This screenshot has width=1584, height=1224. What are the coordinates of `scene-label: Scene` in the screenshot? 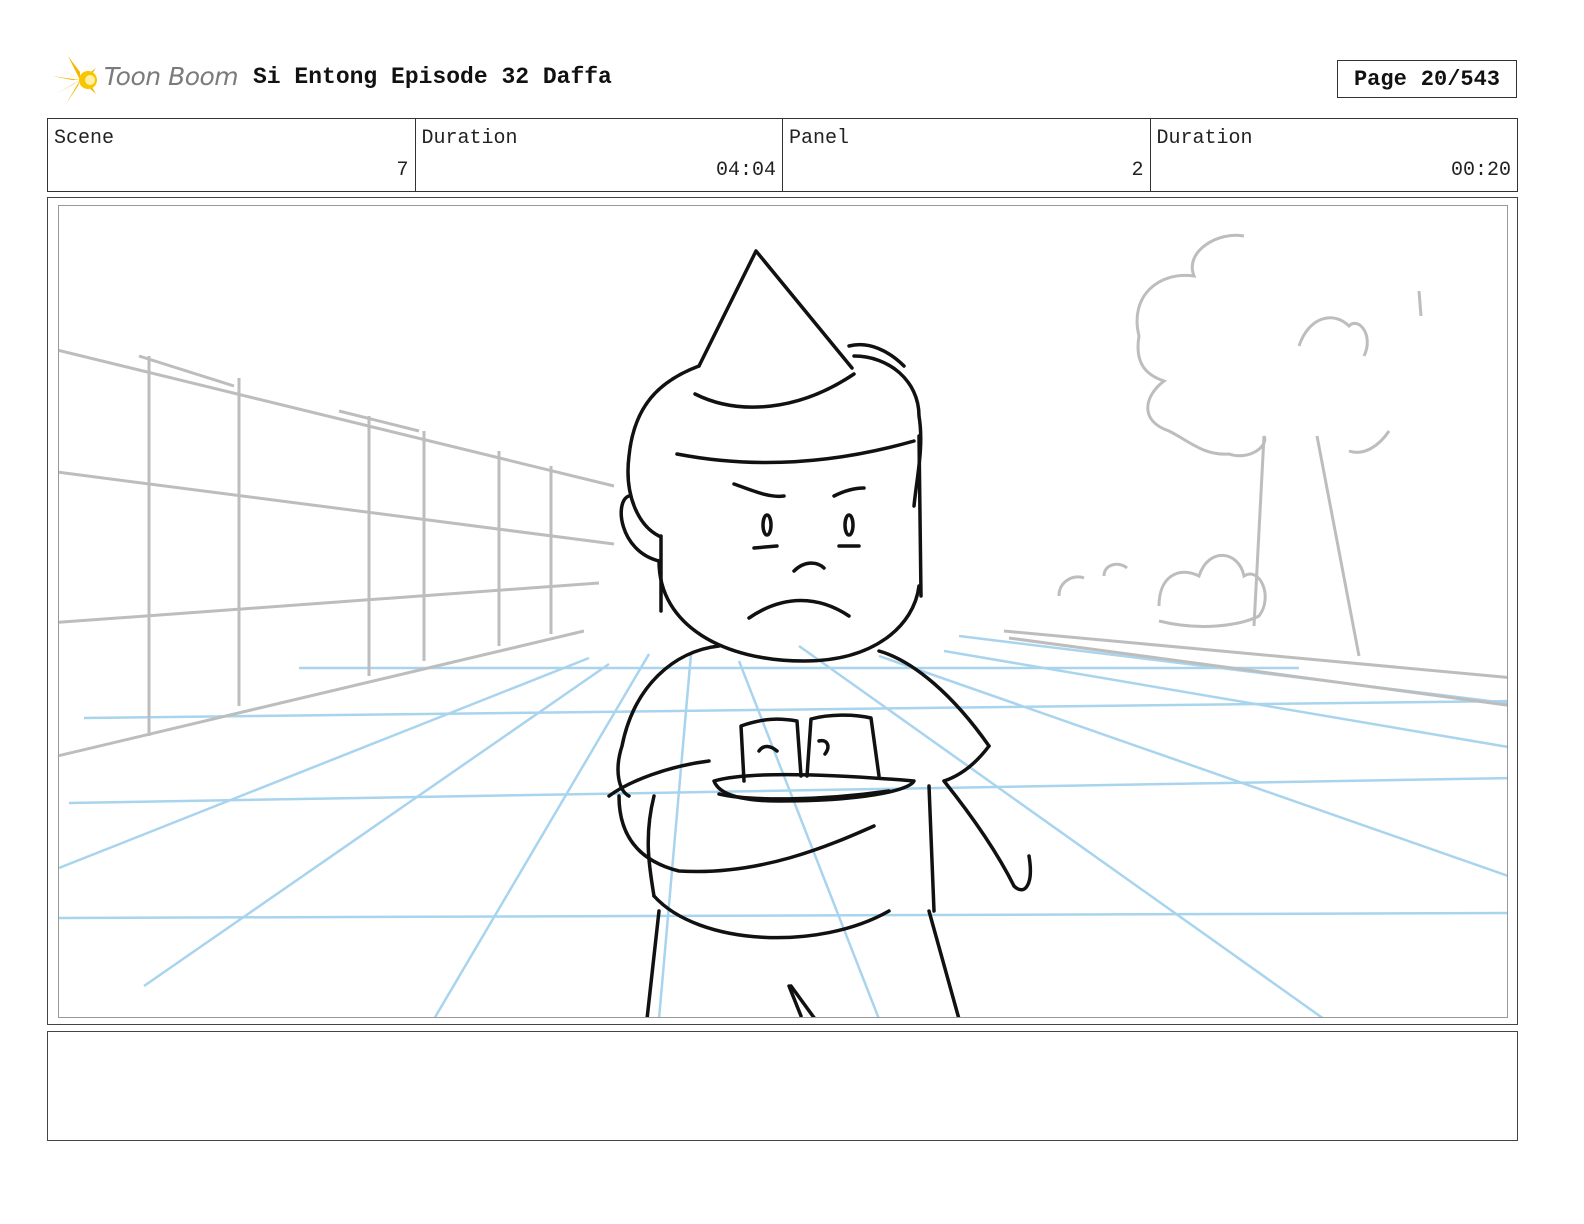 It's located at (84, 138).